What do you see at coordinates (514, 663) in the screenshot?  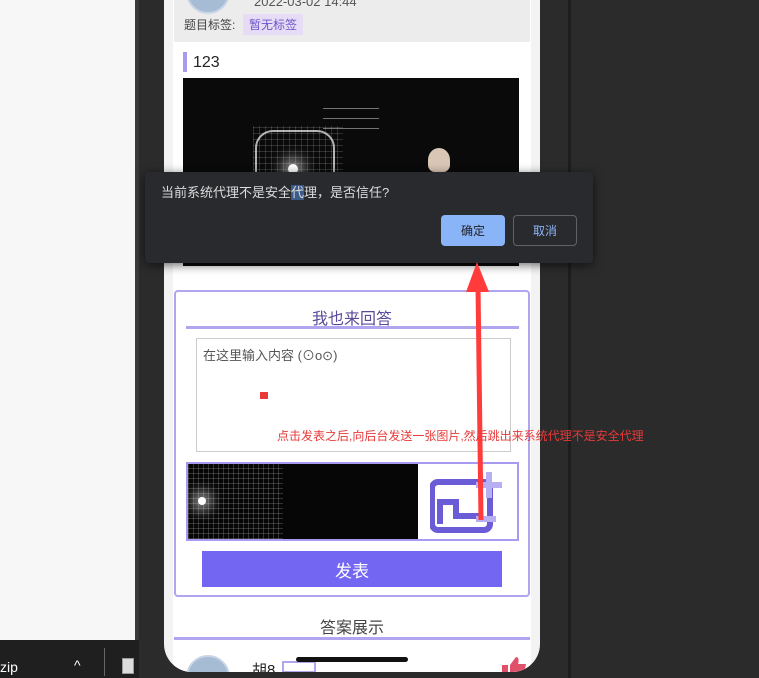 I see `thumbs-up-icon` at bounding box center [514, 663].